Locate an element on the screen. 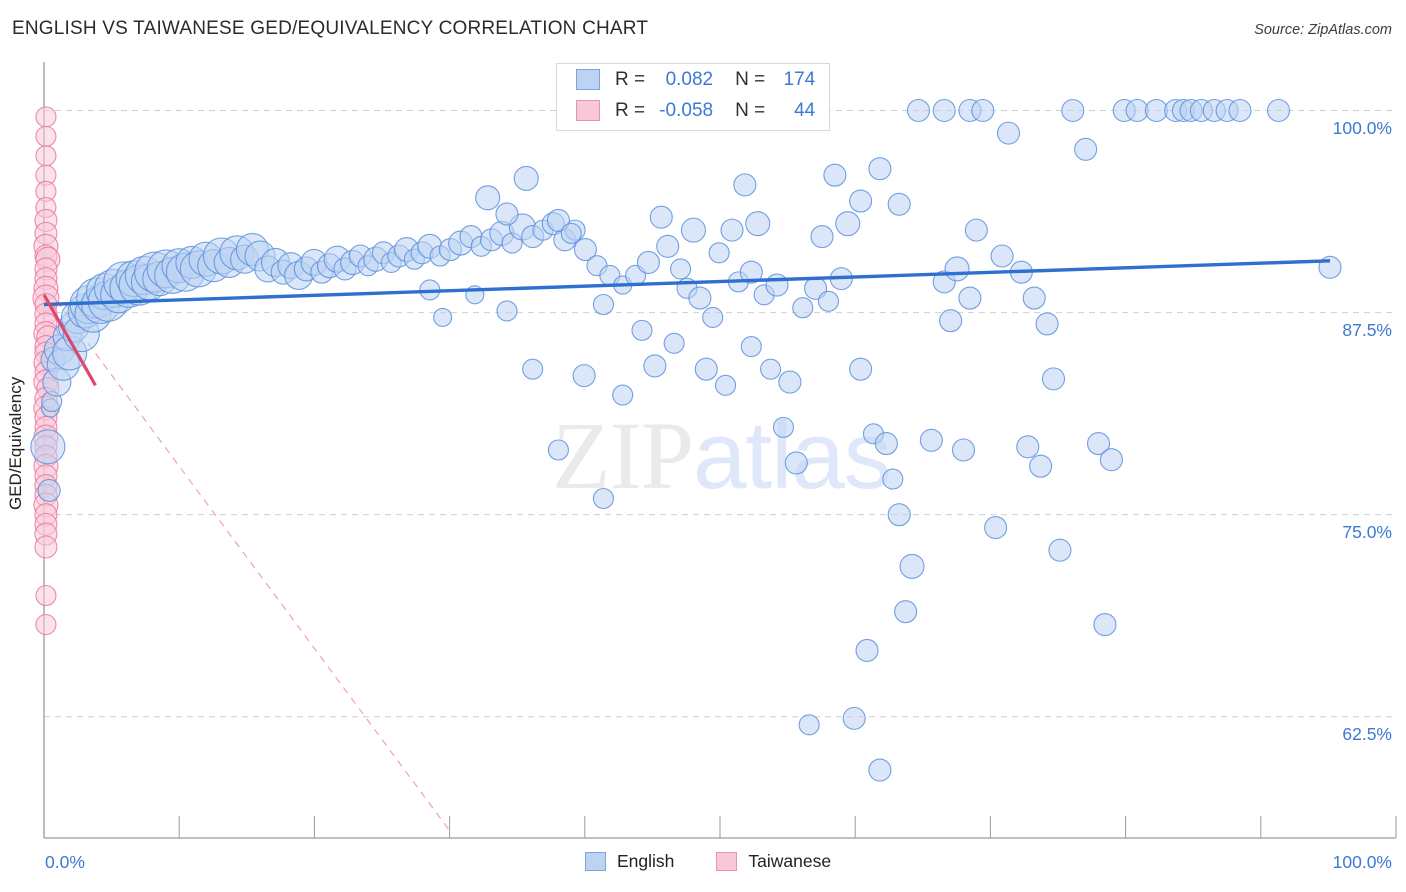 Image resolution: width=1406 pixels, height=892 pixels. legend-n-label-taiwanese: N = is located at coordinates (750, 110).